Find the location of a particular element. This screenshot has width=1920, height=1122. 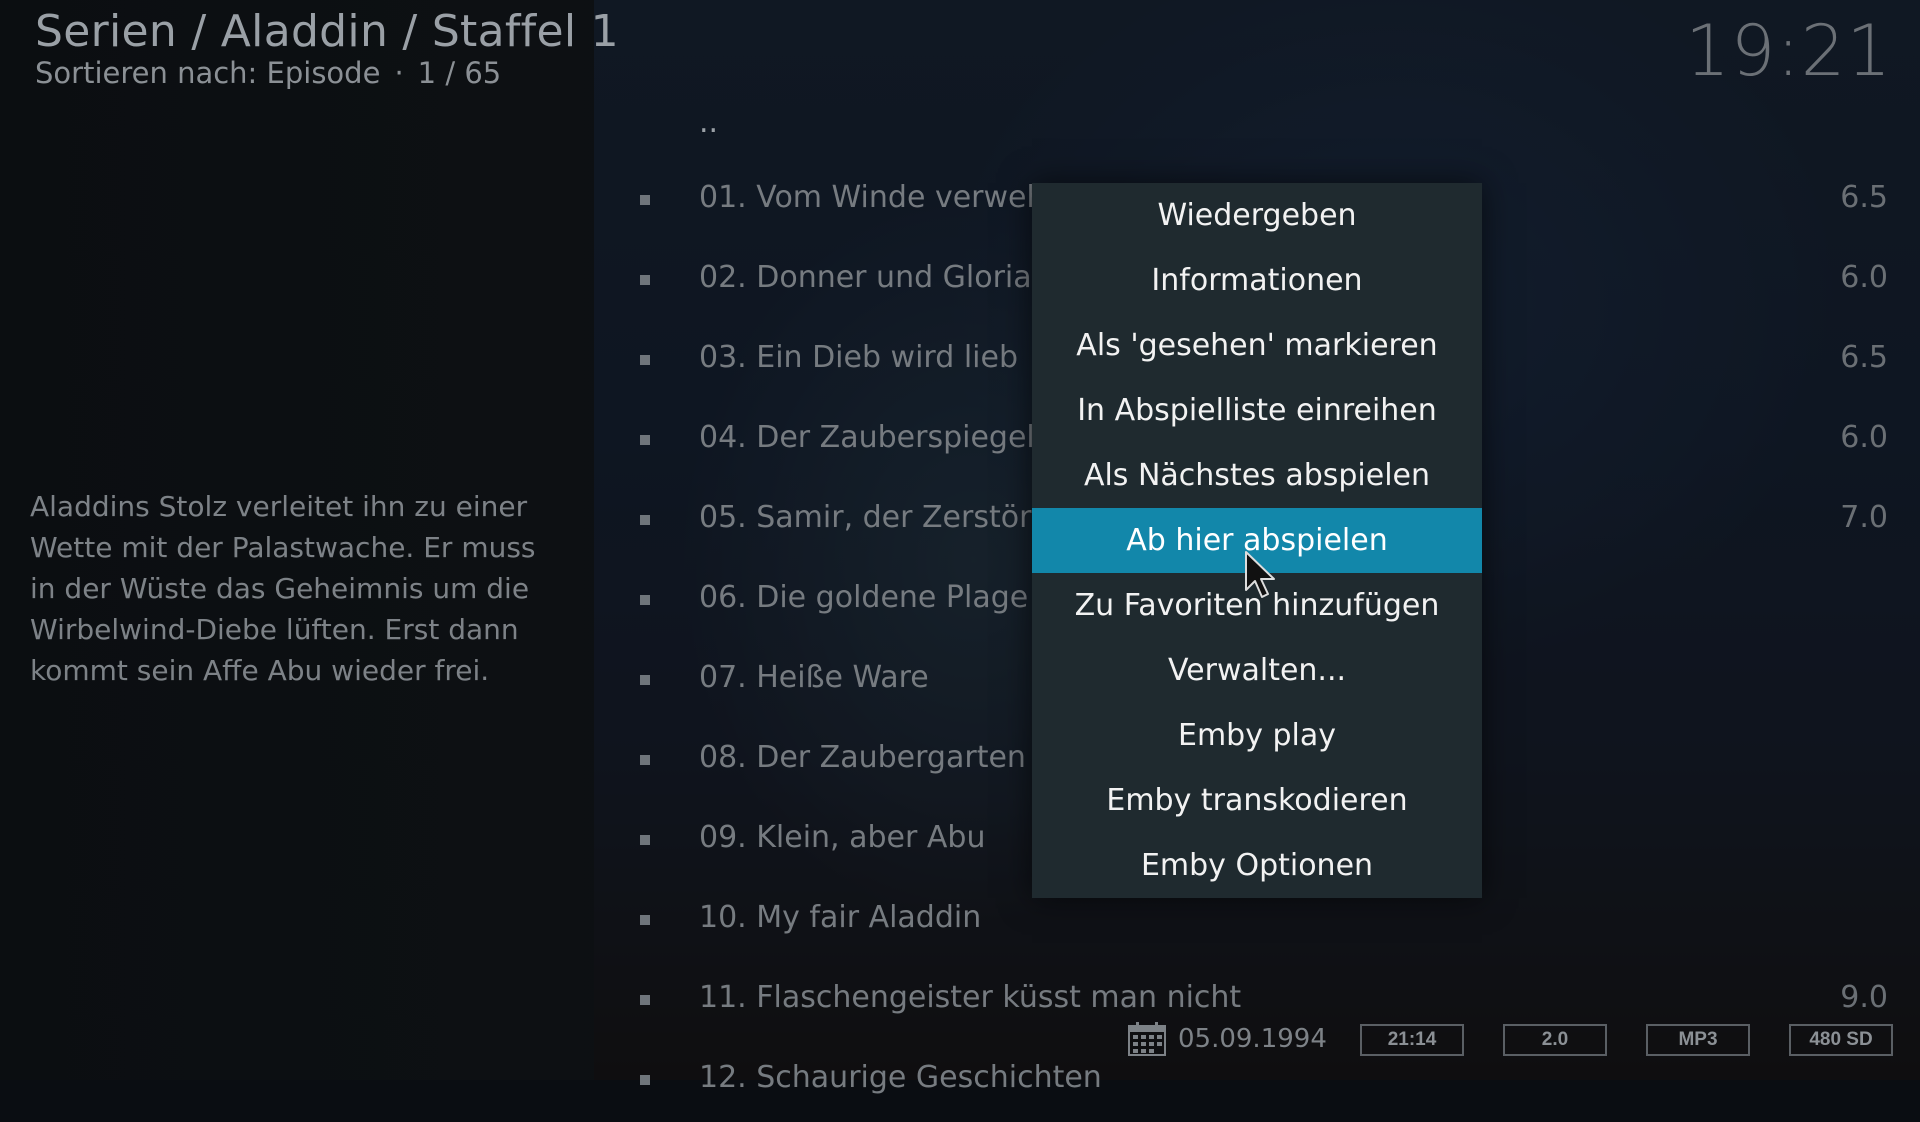

episode-title: 04. Der Zauberspiegel is located at coordinates (867, 437).